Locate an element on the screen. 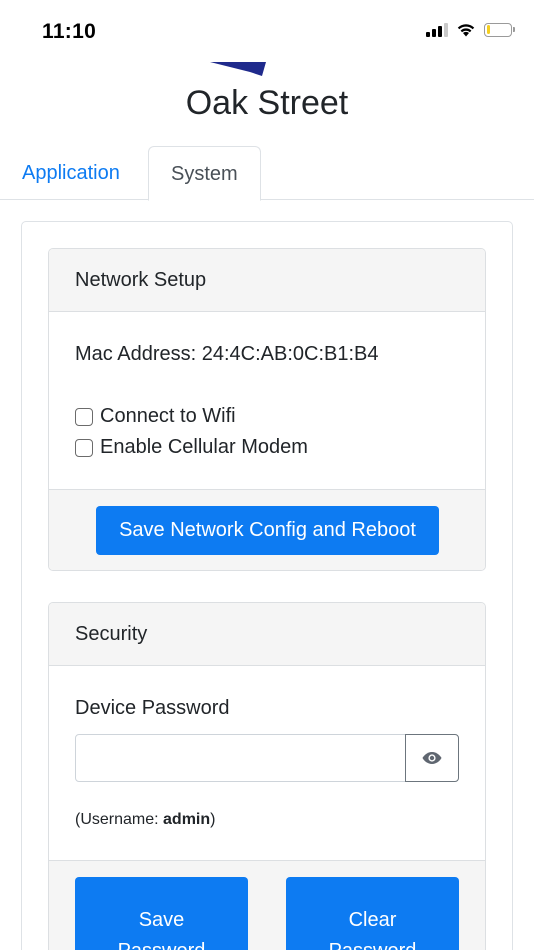  network-setup-footer: Save Network Config and Reboot is located at coordinates (267, 529).